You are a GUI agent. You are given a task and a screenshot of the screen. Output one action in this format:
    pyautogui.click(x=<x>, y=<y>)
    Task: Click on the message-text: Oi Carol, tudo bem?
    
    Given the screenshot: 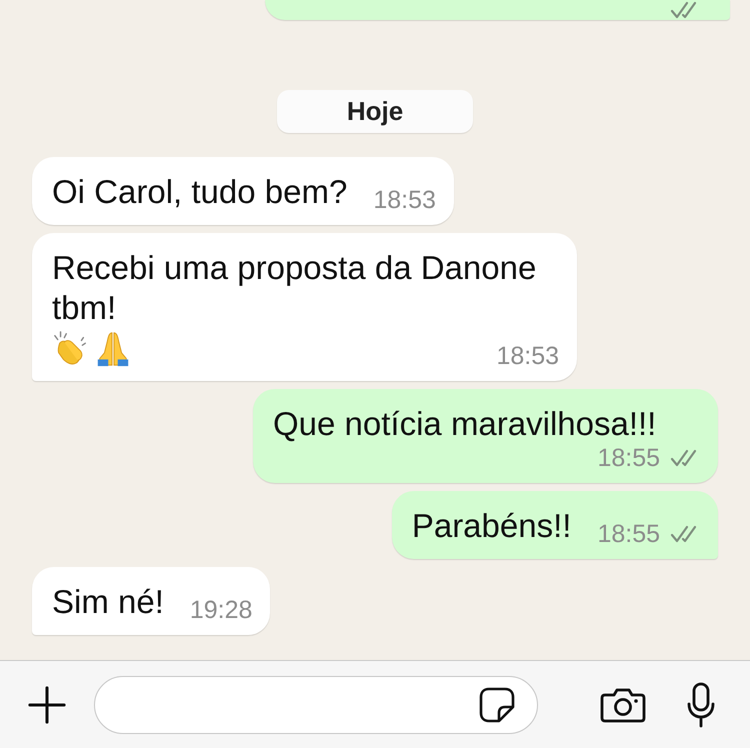 What is the action you would take?
    pyautogui.click(x=200, y=191)
    